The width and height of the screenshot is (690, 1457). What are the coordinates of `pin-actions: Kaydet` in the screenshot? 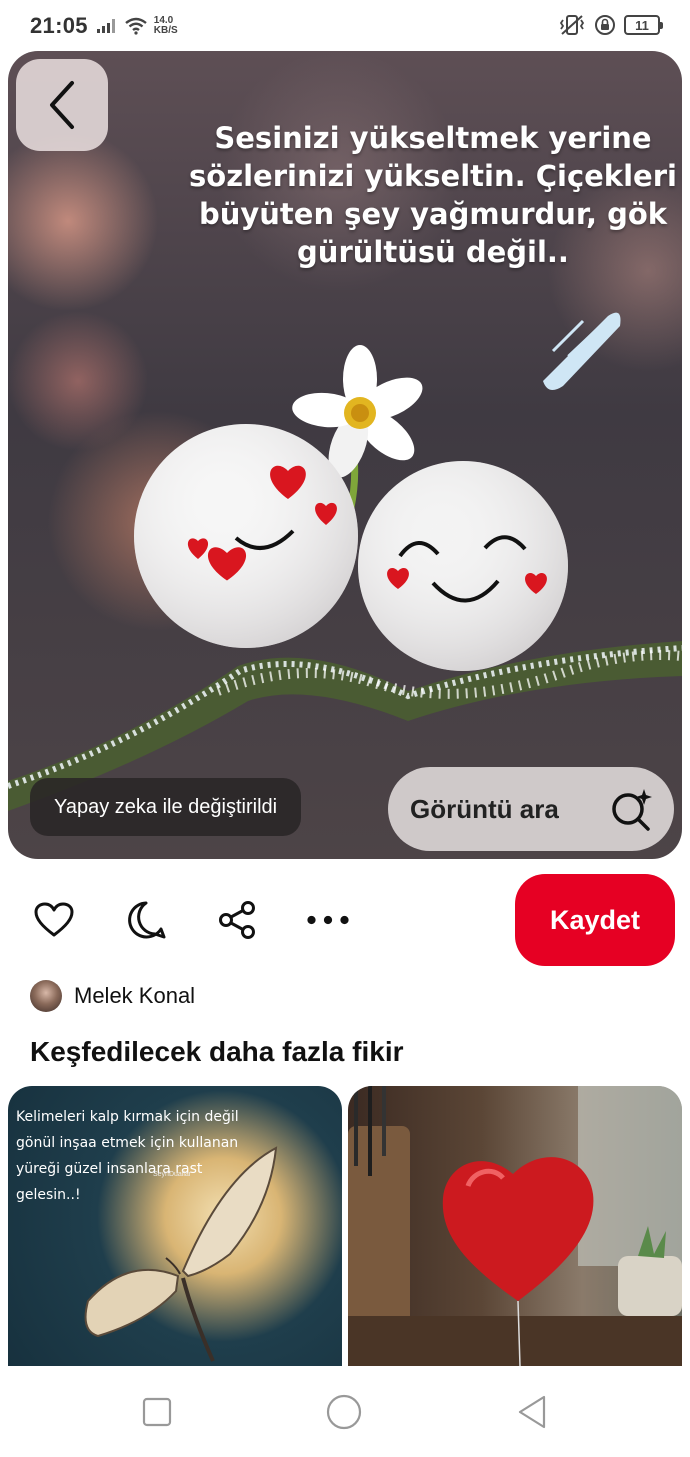 It's located at (345, 920).